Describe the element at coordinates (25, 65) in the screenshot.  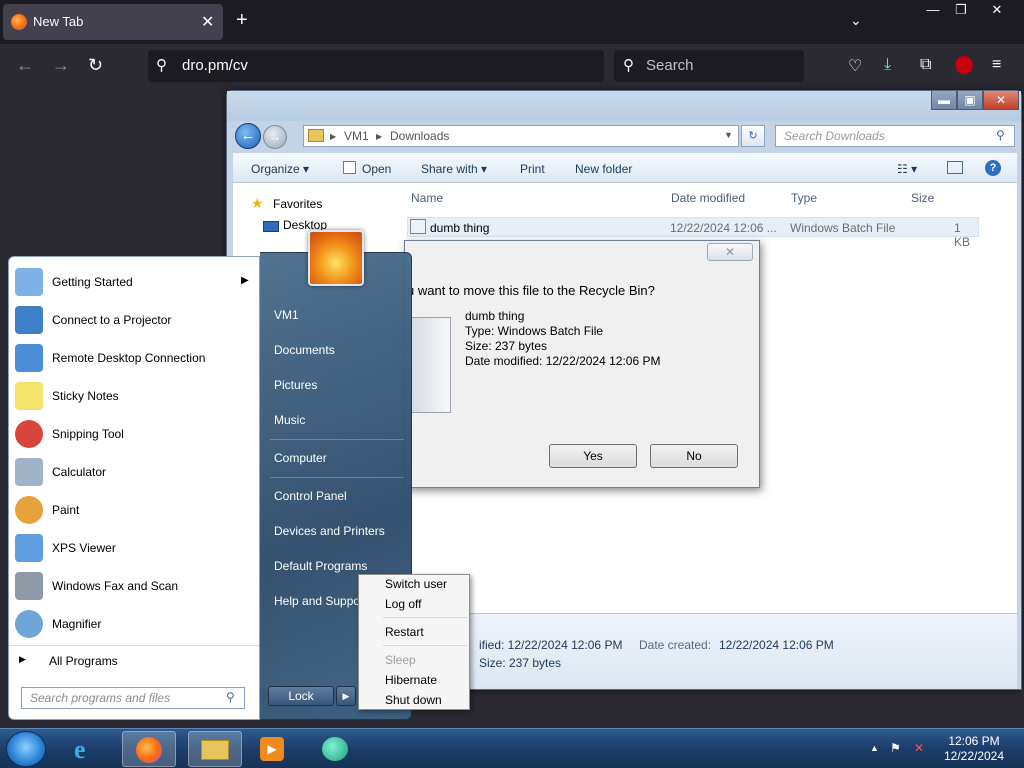
I see `back-button: ←` at that location.